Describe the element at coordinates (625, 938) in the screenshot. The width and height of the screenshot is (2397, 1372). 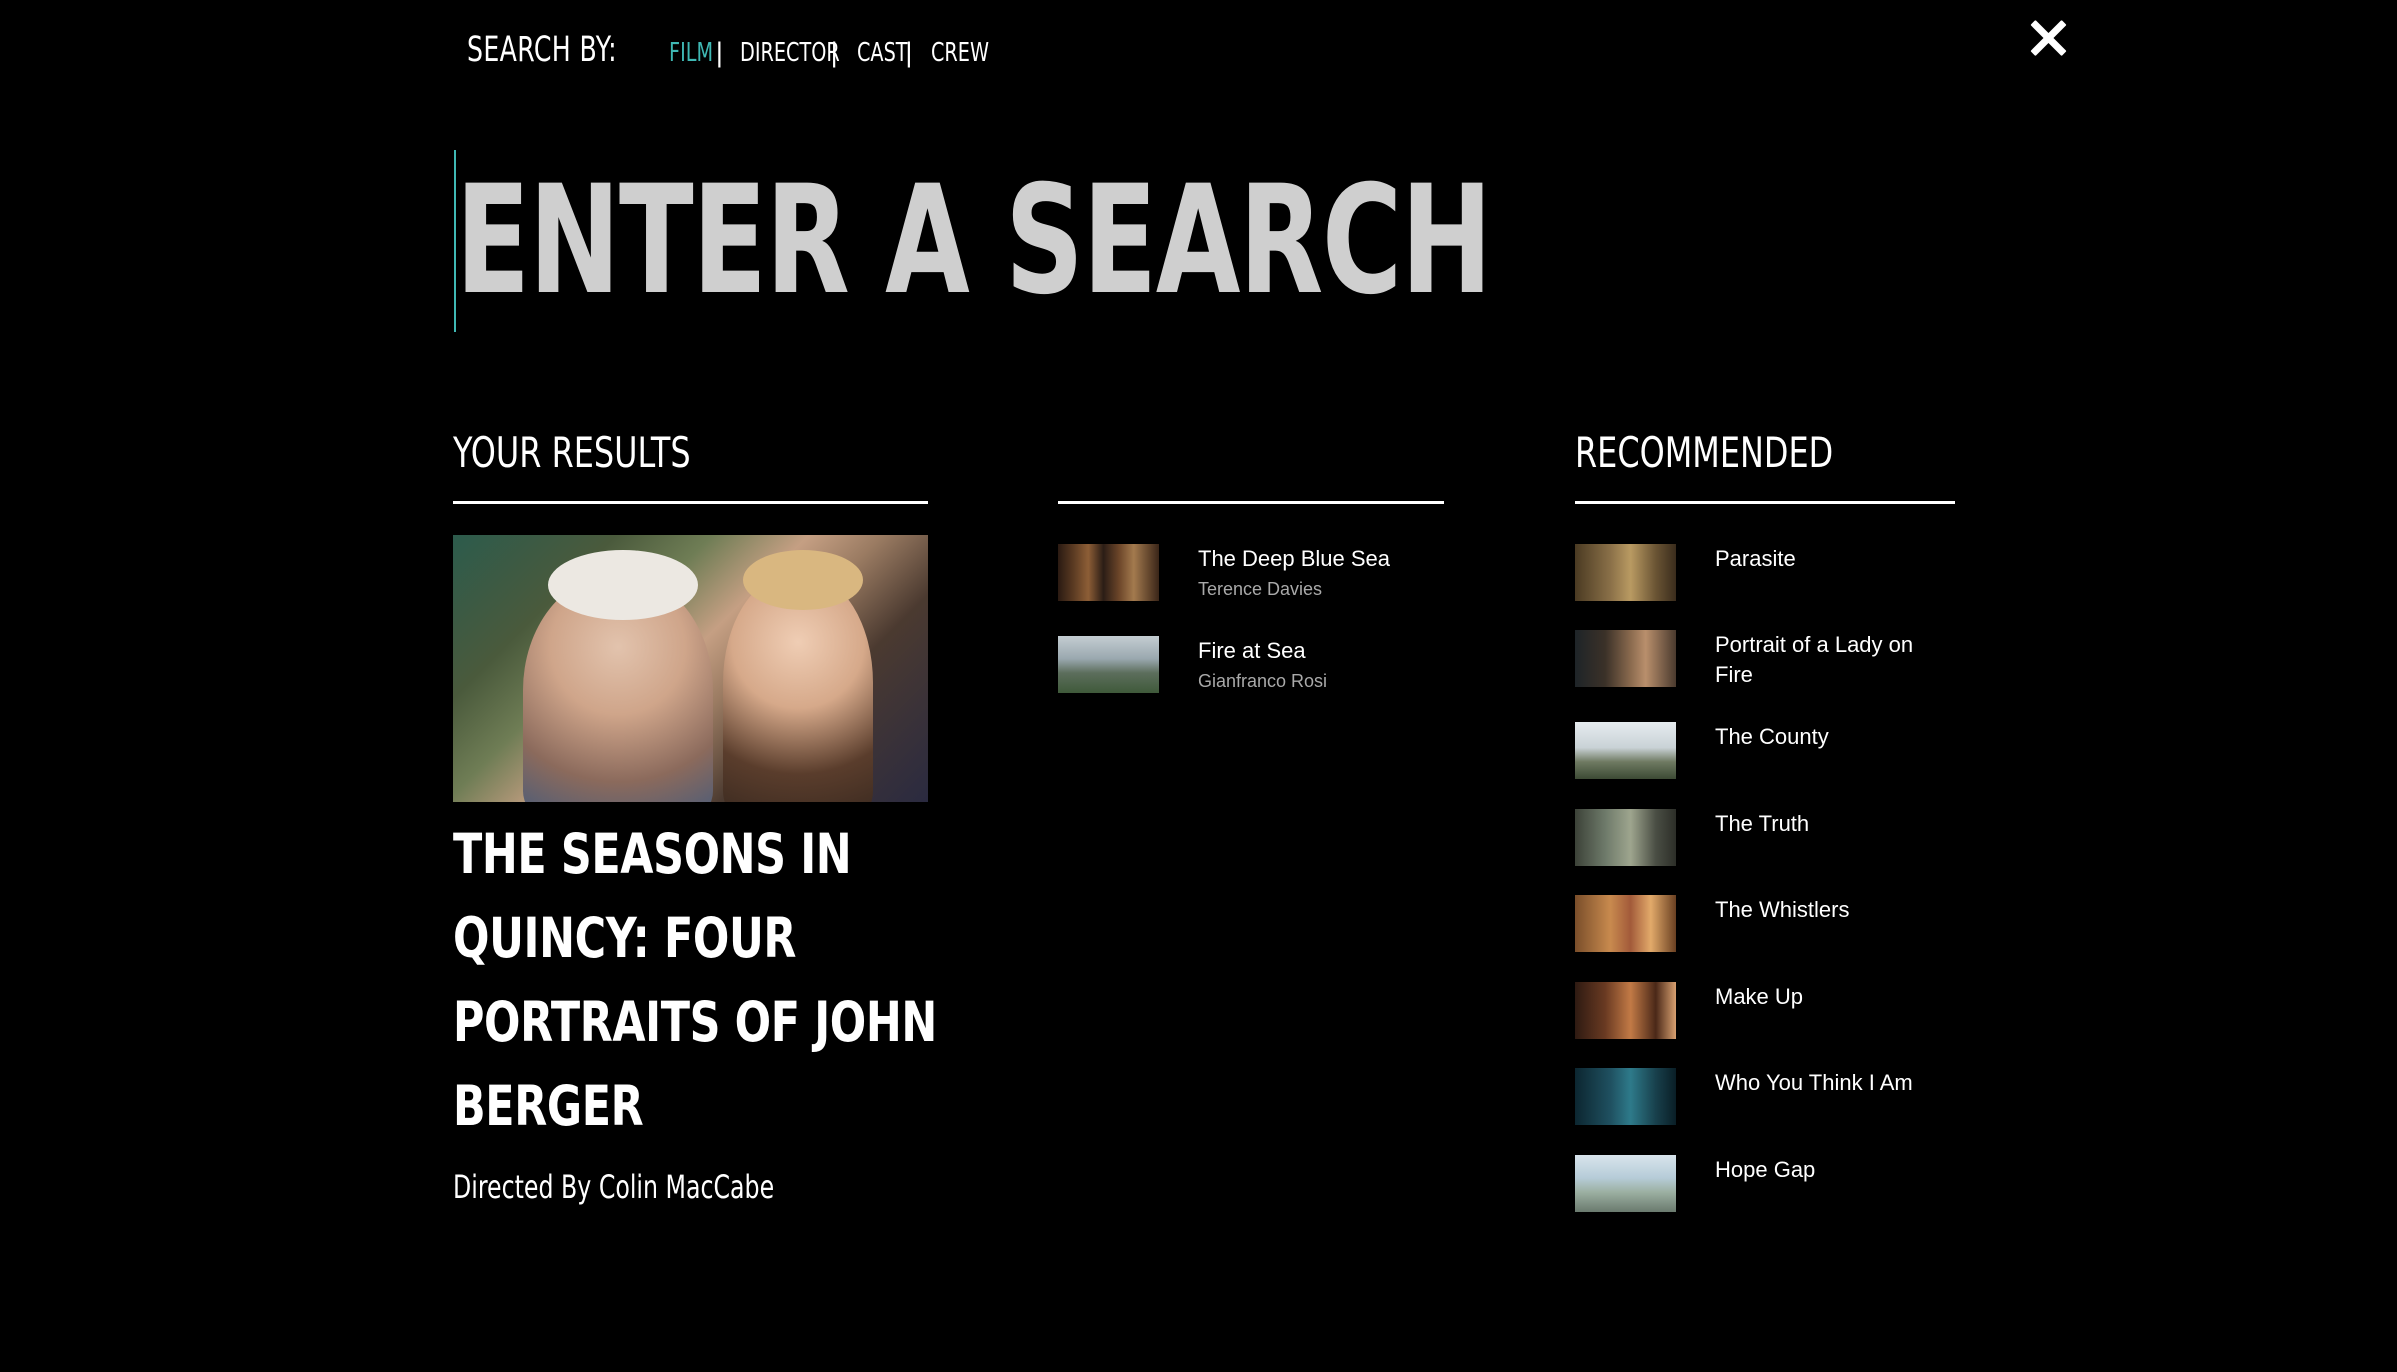
I see `title-line: QUINCY: FOUR` at that location.